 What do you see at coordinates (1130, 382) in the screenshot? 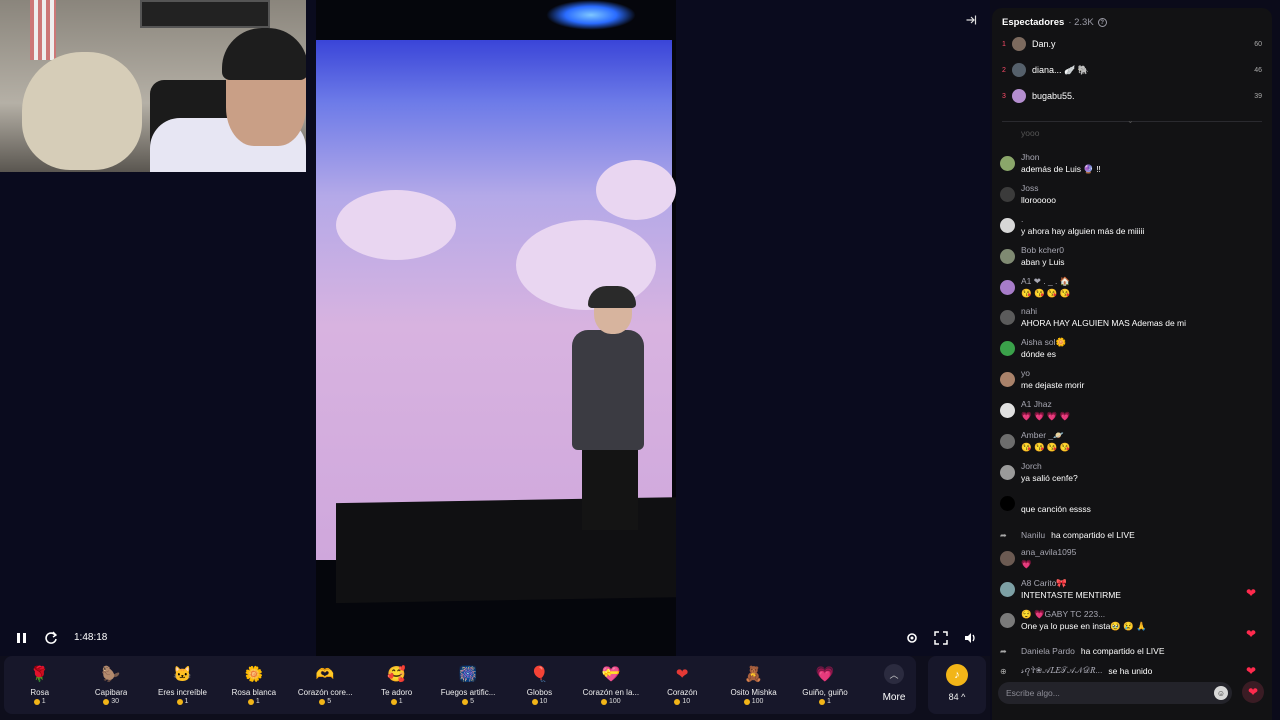
I see `chat-message: yo me dejaste morir` at bounding box center [1130, 382].